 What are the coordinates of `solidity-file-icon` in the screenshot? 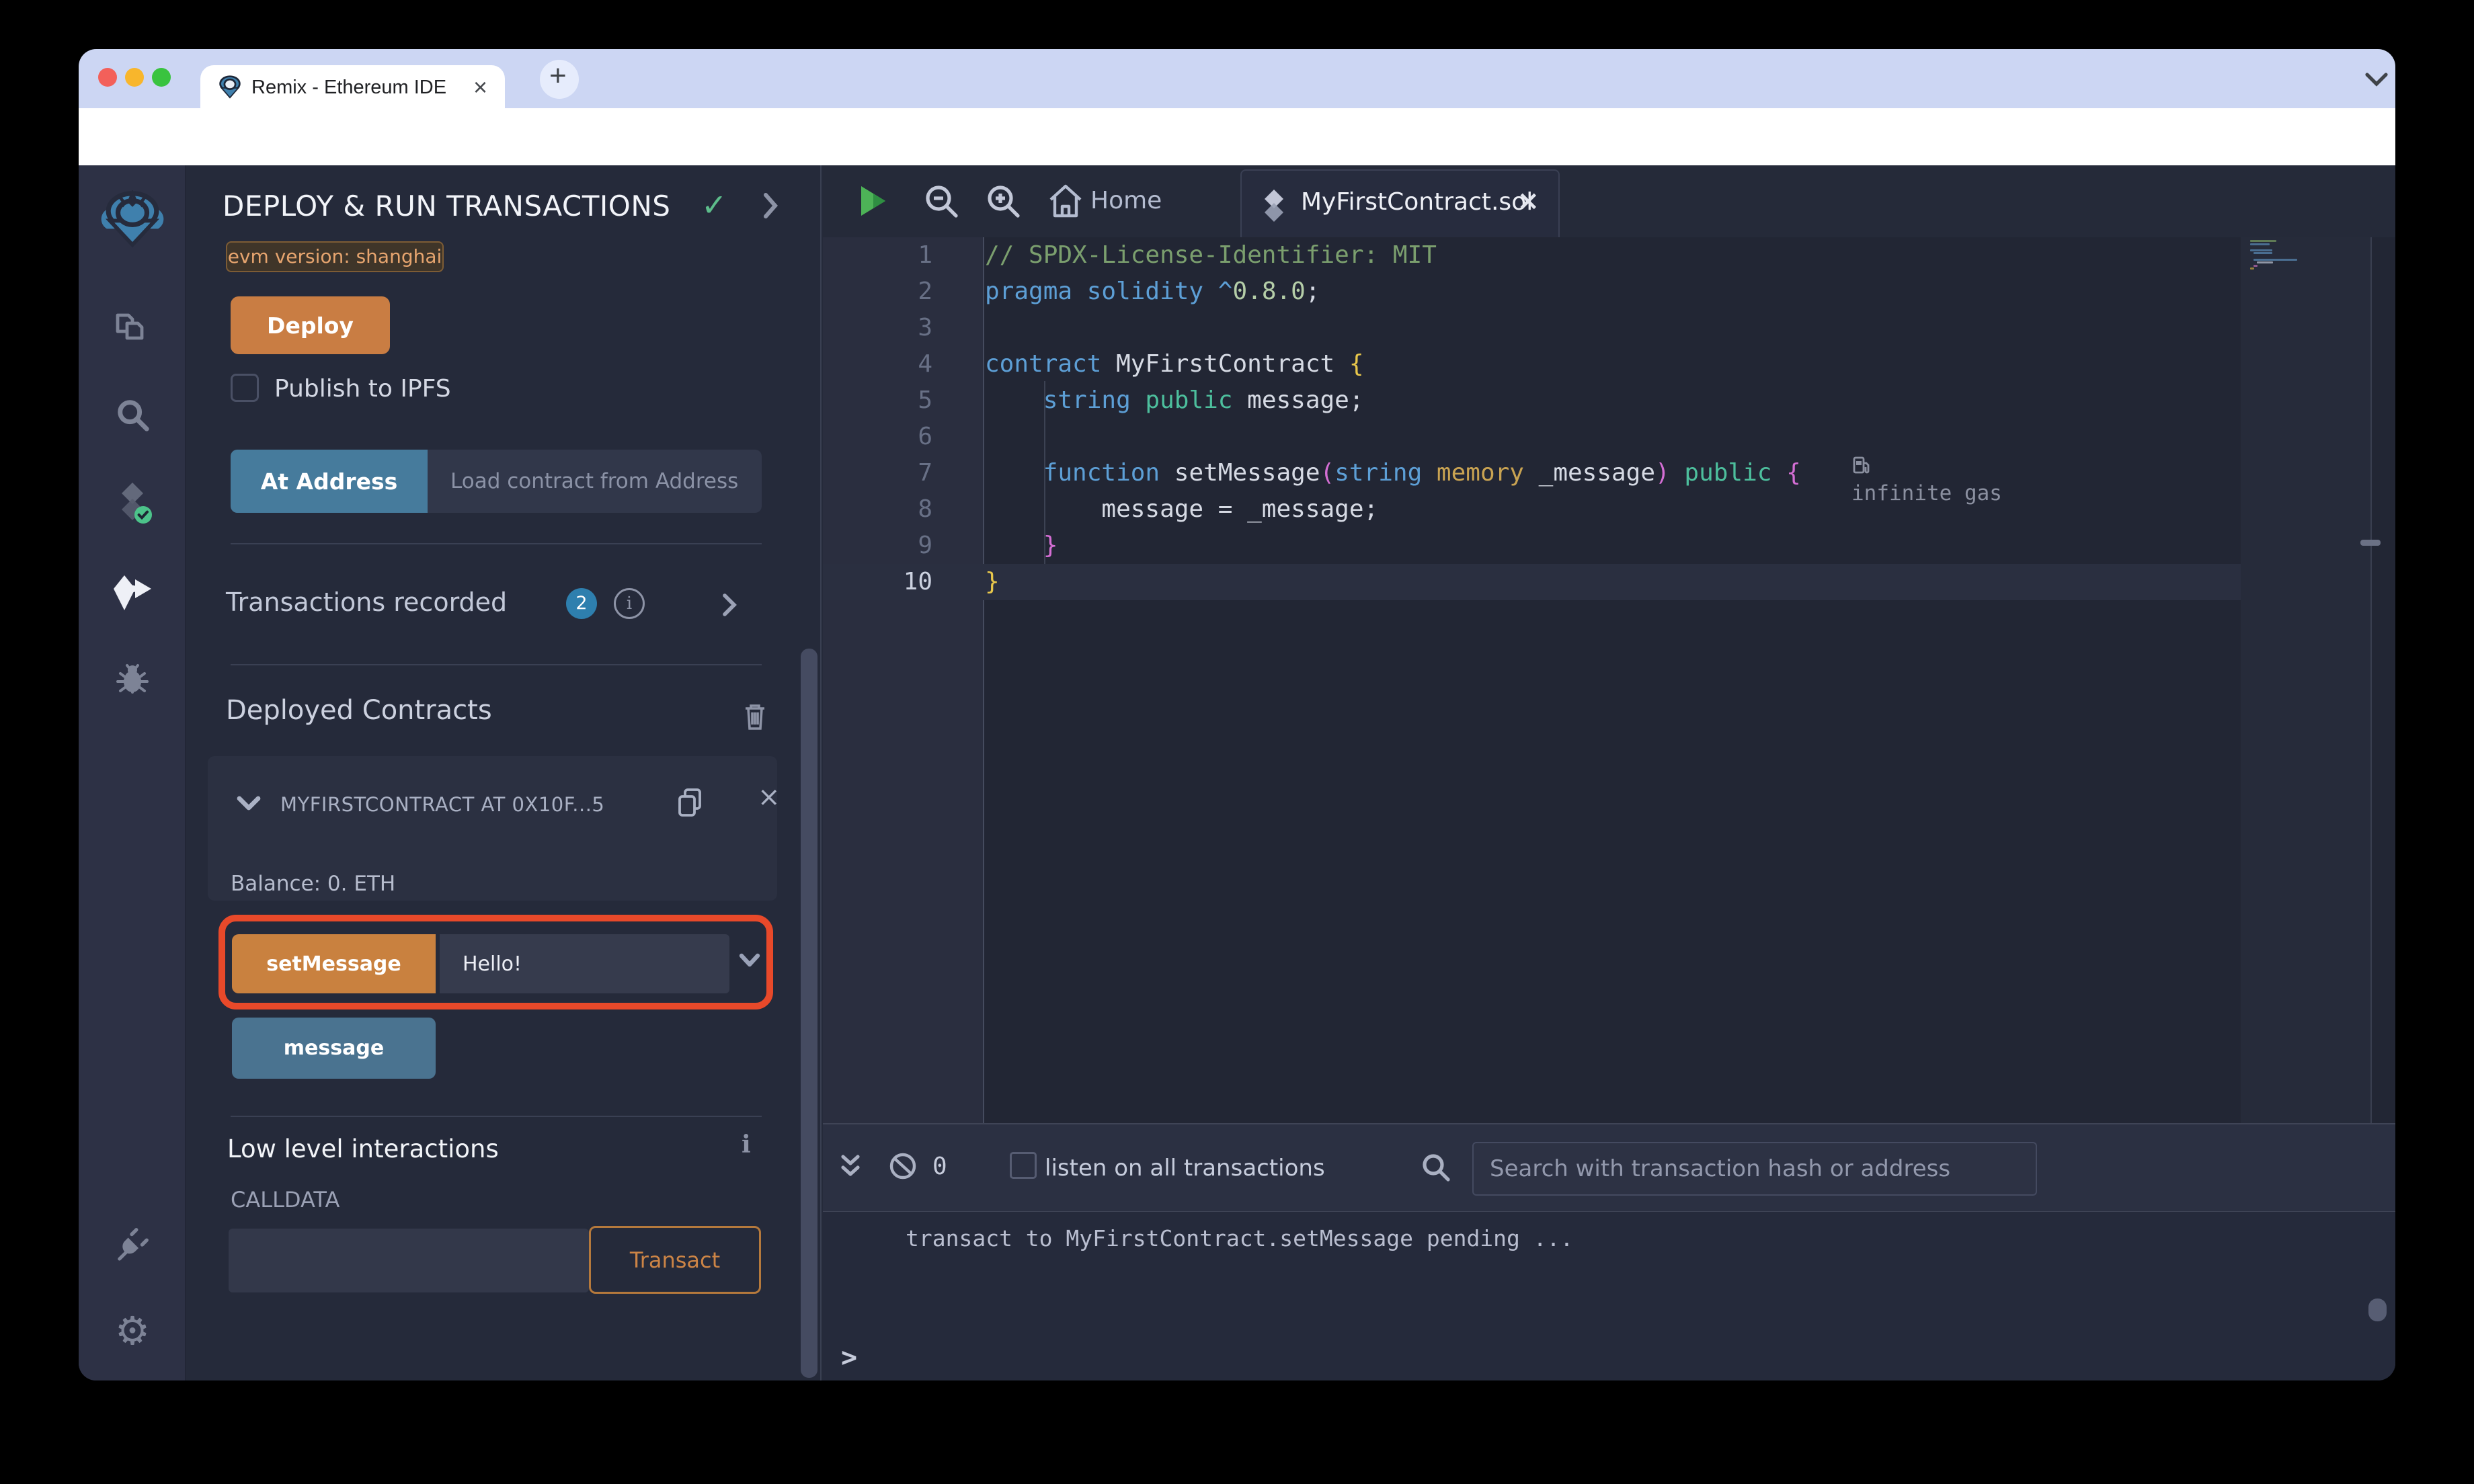 It's located at (1274, 205).